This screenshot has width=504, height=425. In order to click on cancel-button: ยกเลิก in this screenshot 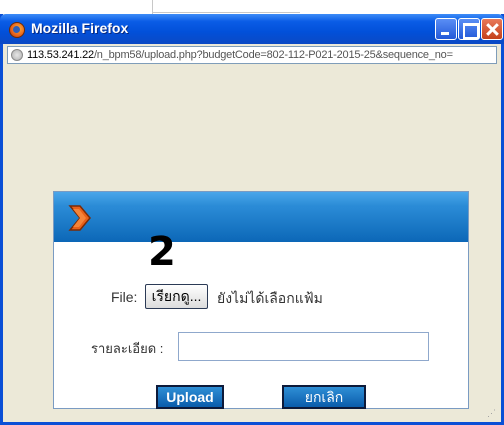, I will do `click(324, 397)`.